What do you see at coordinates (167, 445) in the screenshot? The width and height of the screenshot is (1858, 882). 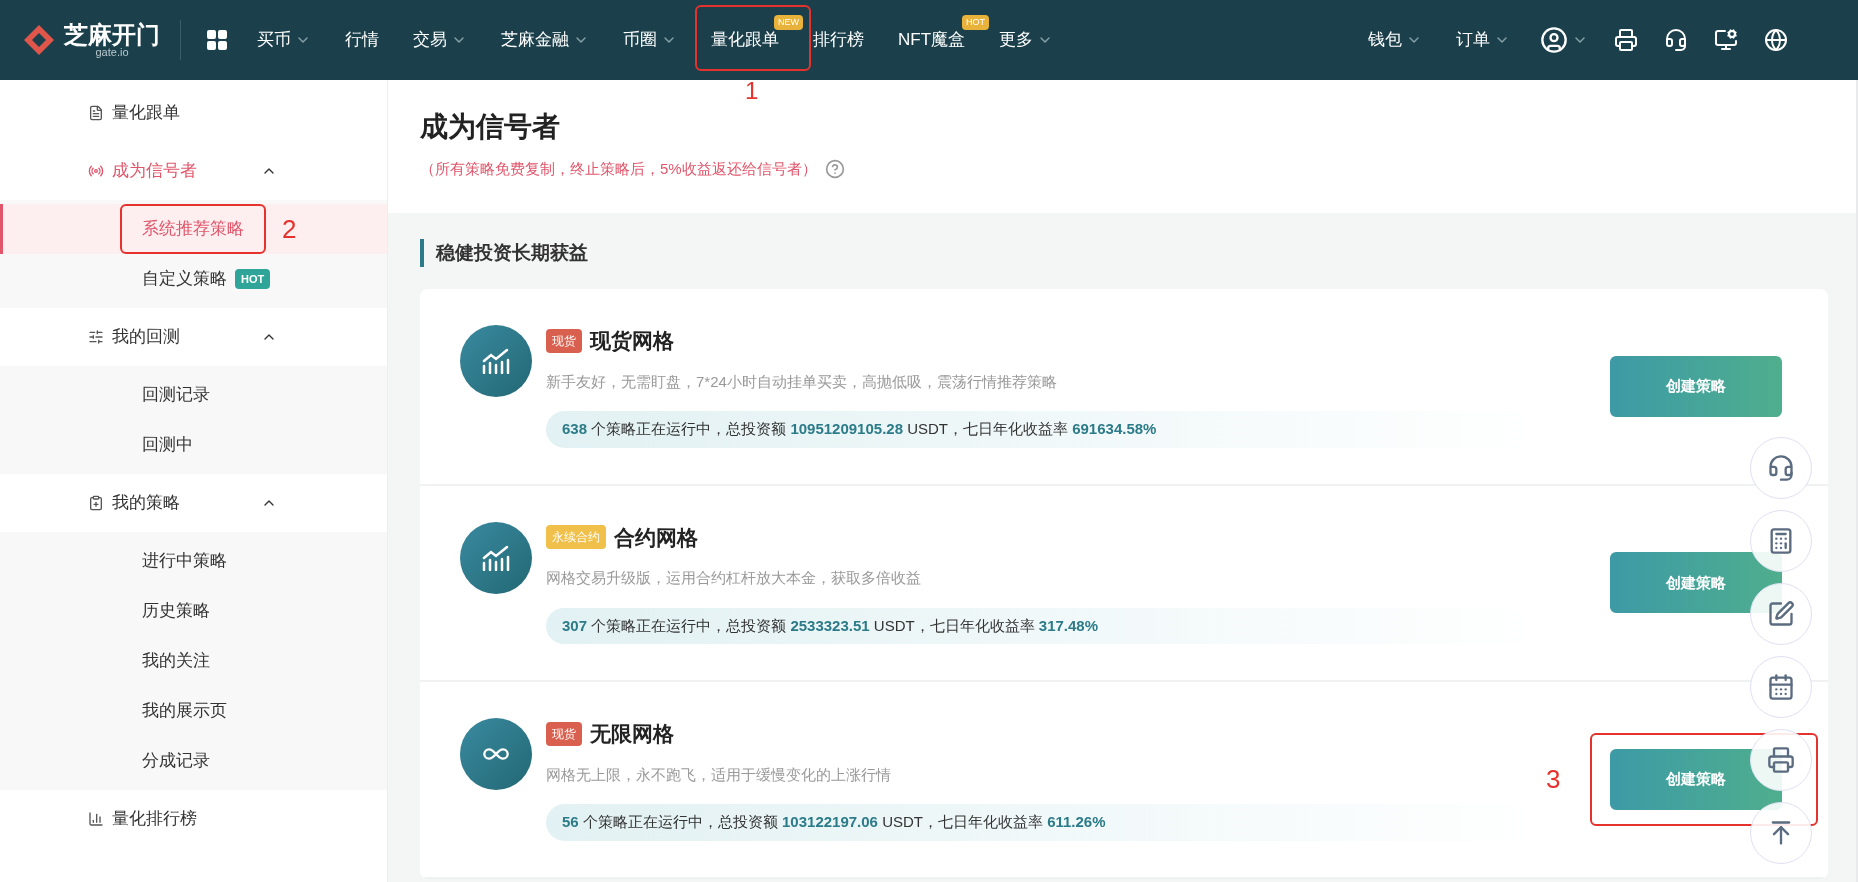 I see `sidebar-subitem-label: 回测中` at bounding box center [167, 445].